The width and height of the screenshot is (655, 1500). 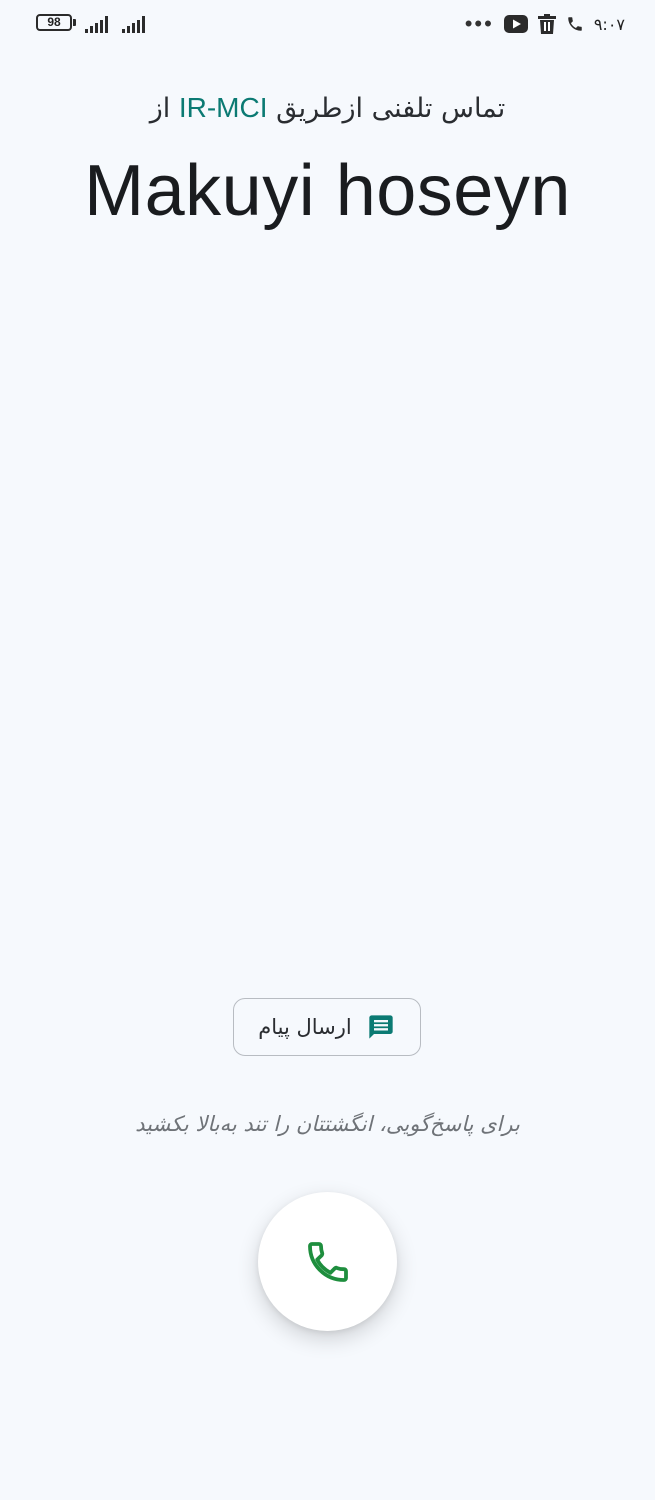 What do you see at coordinates (54, 22) in the screenshot?
I see `battery-icon: 98` at bounding box center [54, 22].